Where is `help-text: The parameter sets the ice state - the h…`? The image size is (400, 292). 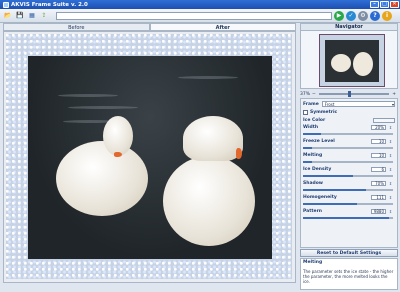 help-text: The parameter sets the ice state - the h… is located at coordinates (348, 276).